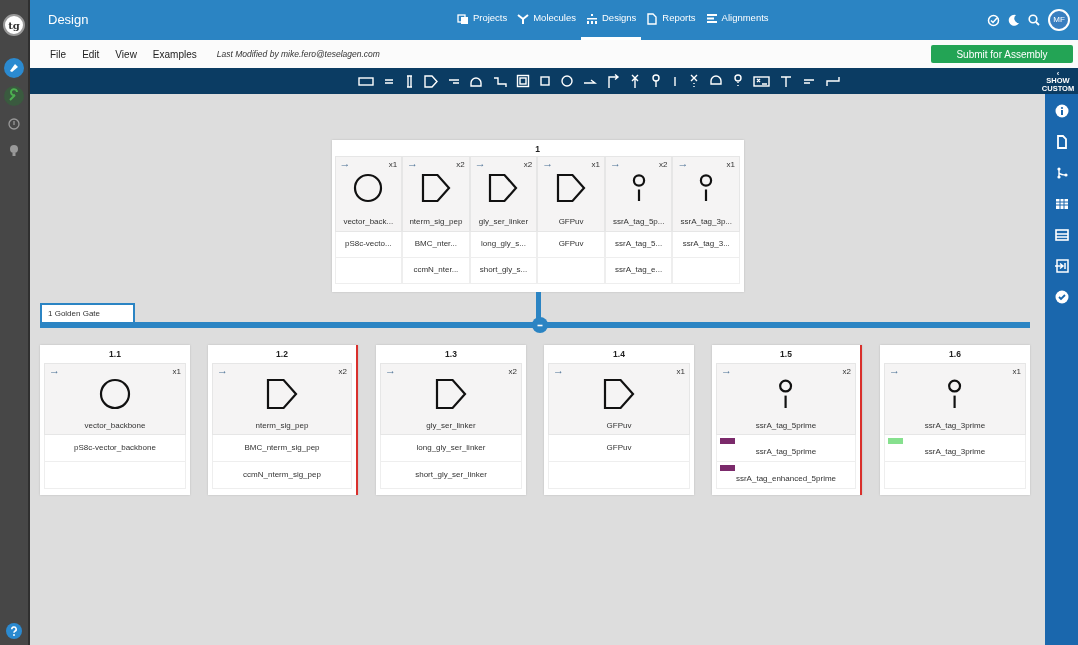  Describe the element at coordinates (737, 20) in the screenshot. I see `nav-tab: Alignments` at that location.